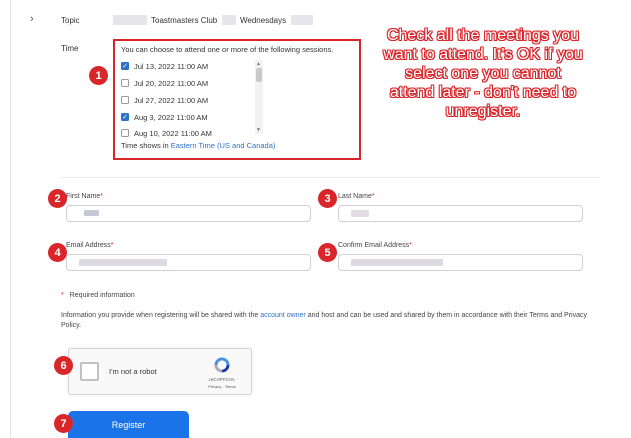  I want to click on timezone-prefix: Time shows in, so click(145, 145).